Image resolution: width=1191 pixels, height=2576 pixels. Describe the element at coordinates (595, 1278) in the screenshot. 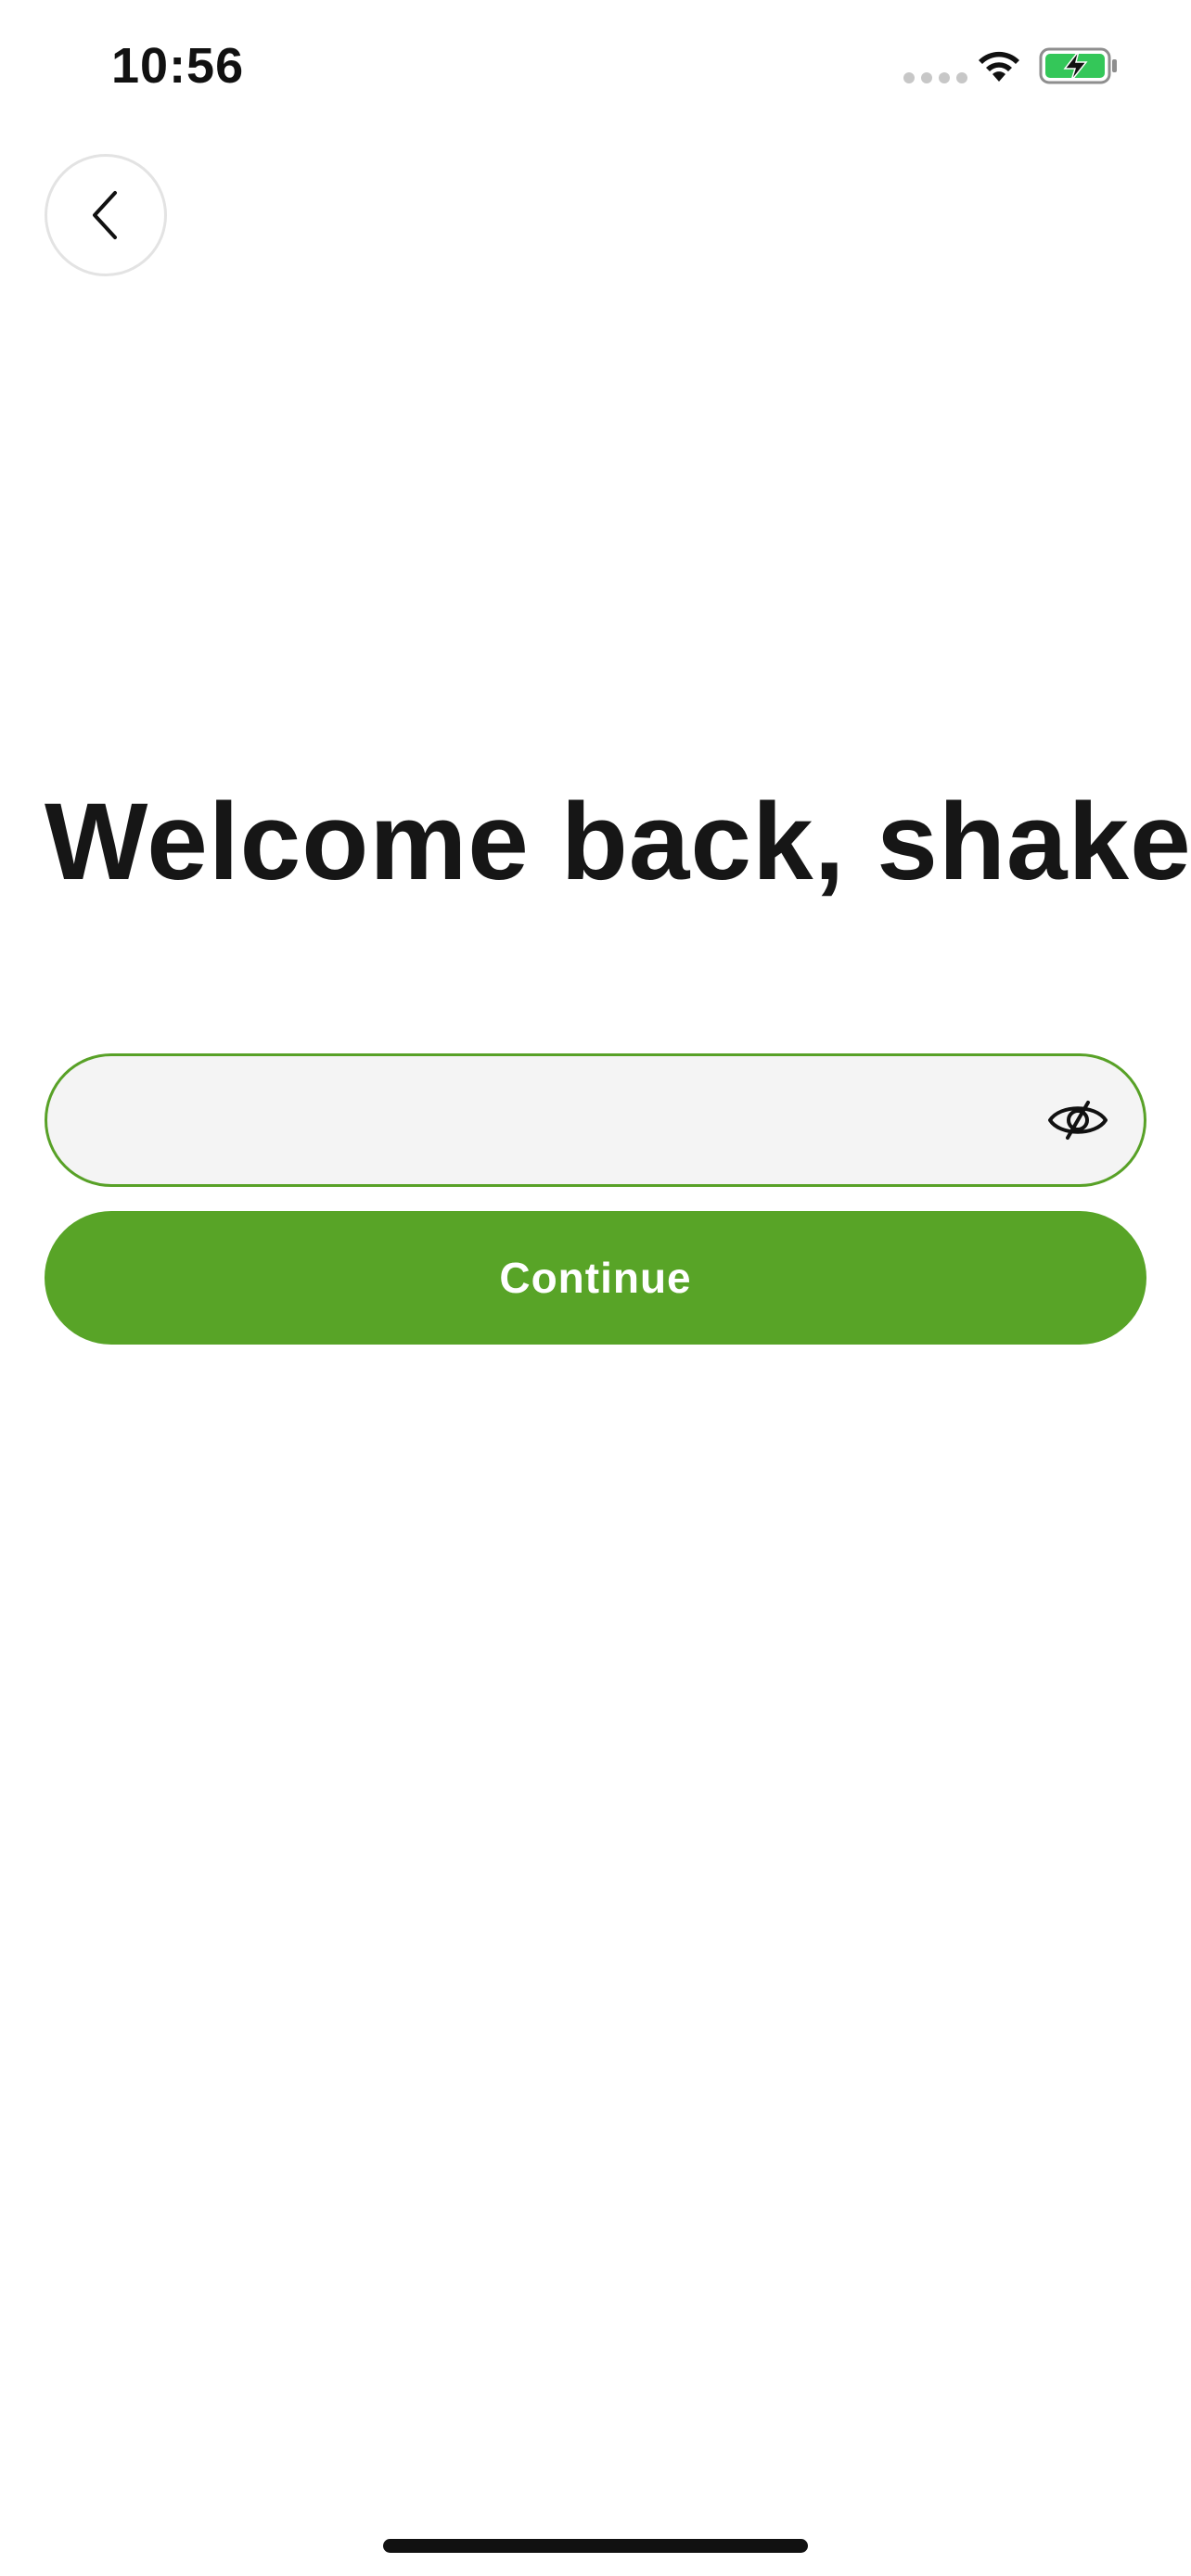

I see `continue-button: Continue` at that location.